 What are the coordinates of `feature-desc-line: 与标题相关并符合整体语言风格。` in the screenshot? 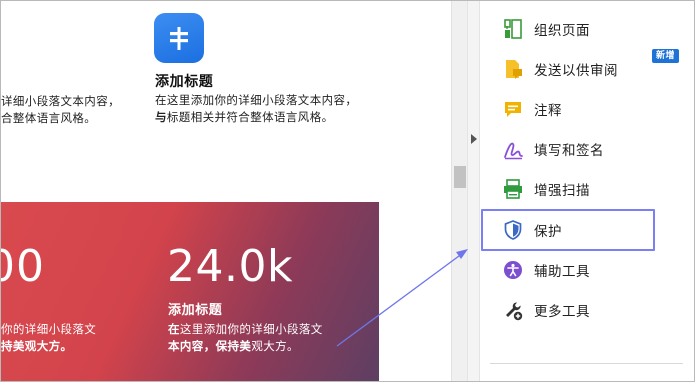 It's located at (256, 117).